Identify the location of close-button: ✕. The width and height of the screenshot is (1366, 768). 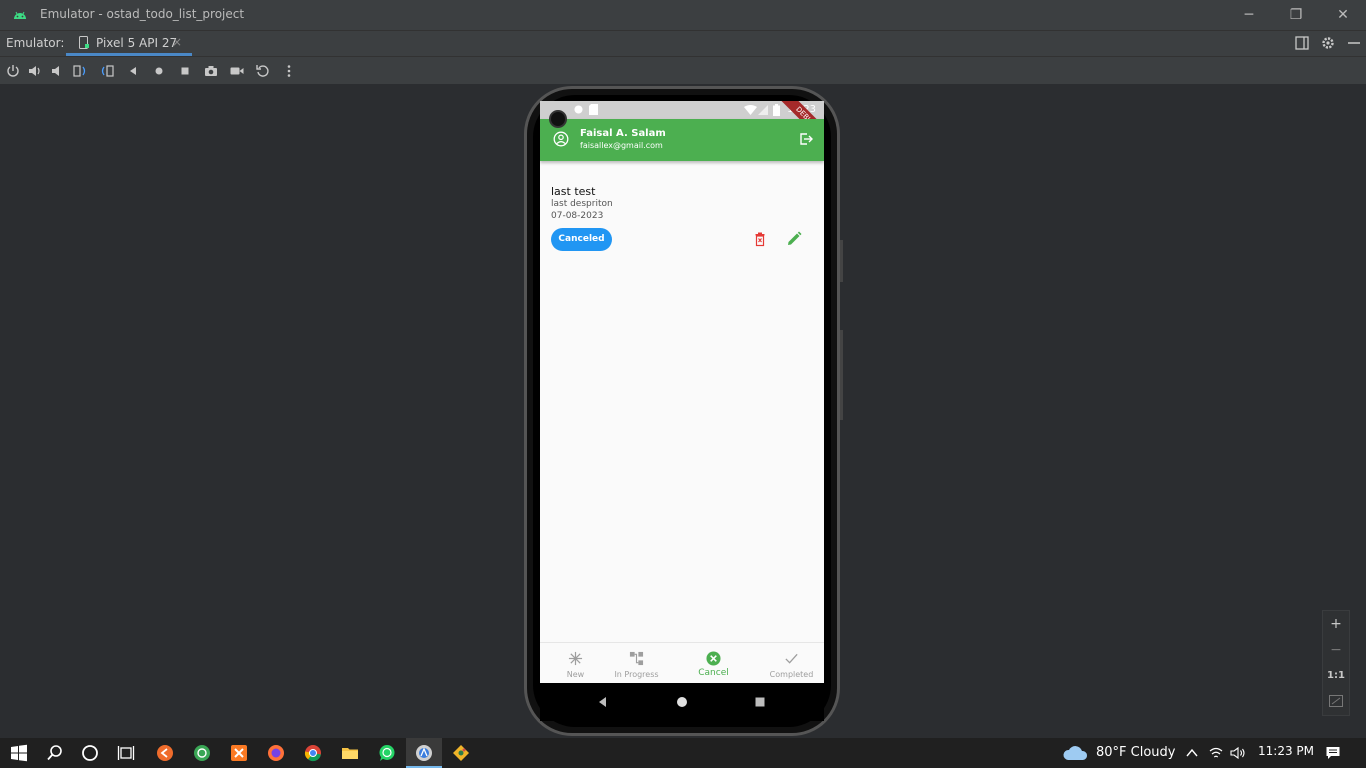
(1343, 15).